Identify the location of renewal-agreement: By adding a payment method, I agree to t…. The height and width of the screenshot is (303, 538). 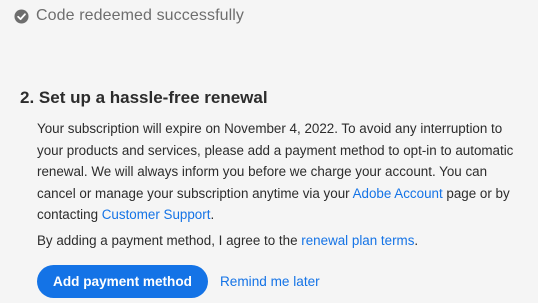
(227, 241).